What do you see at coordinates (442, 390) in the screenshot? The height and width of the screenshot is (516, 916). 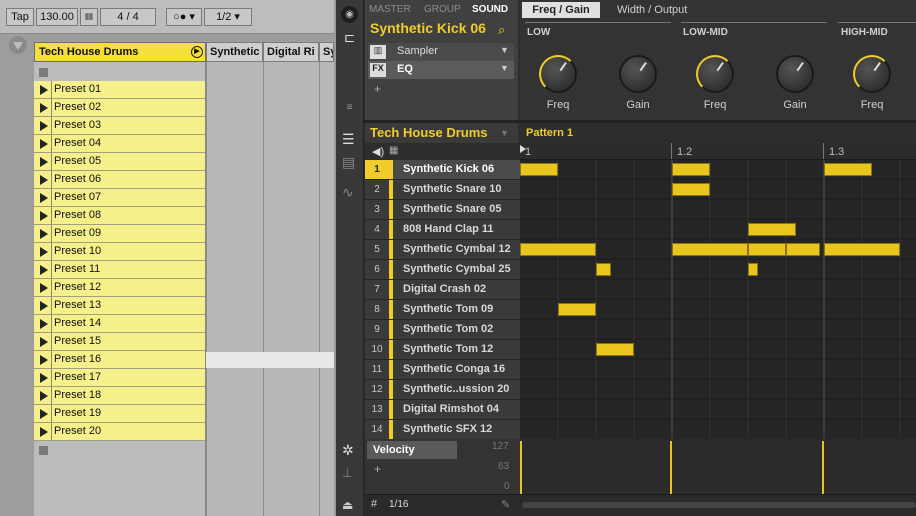 I see `sound-row: 12 Synthetic..ussion 20` at bounding box center [442, 390].